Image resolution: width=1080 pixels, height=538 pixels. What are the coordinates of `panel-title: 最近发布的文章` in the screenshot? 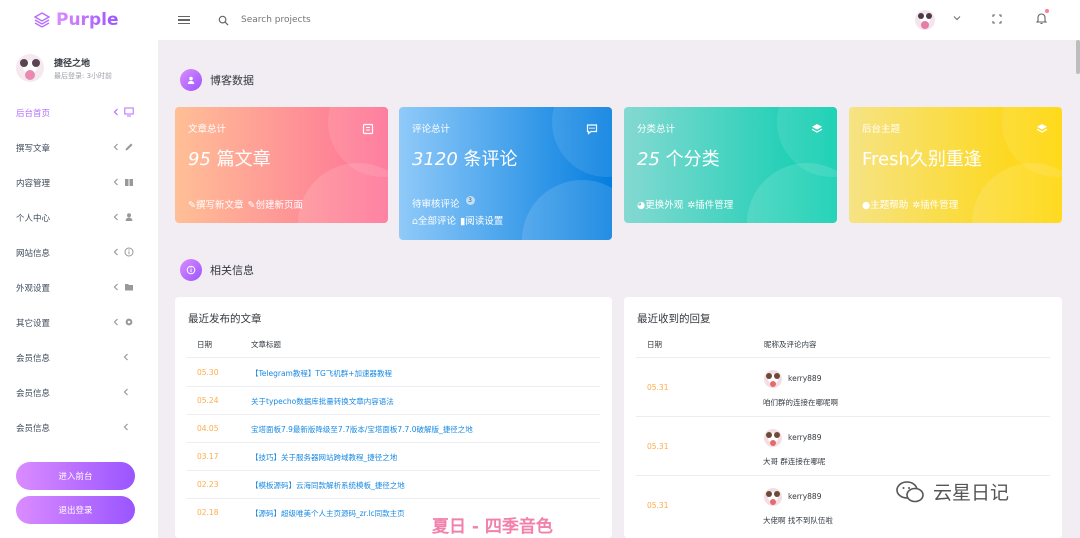 It's located at (225, 319).